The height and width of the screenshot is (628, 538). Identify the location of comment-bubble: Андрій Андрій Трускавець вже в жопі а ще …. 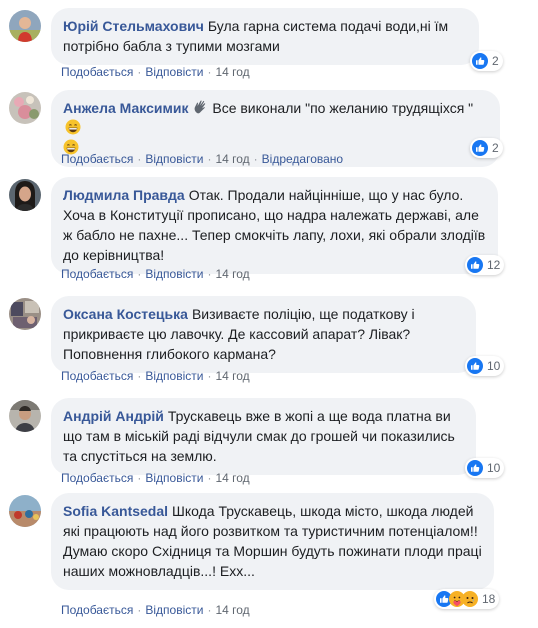
(263, 436).